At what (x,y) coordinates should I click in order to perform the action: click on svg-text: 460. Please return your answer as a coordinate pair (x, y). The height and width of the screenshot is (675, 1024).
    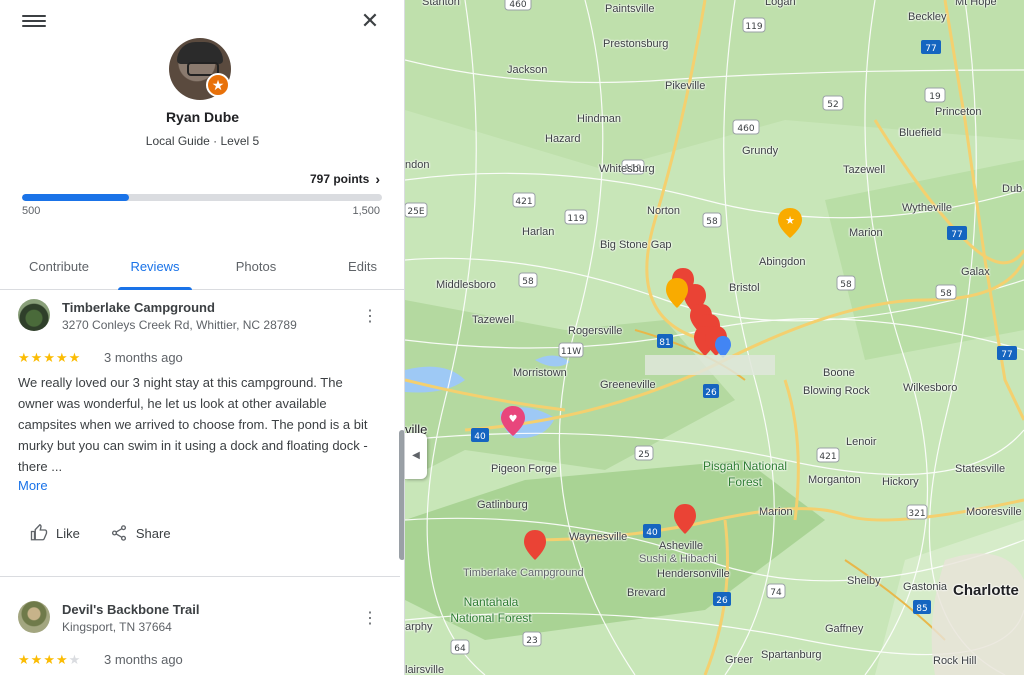
    Looking at the image, I should click on (517, 5).